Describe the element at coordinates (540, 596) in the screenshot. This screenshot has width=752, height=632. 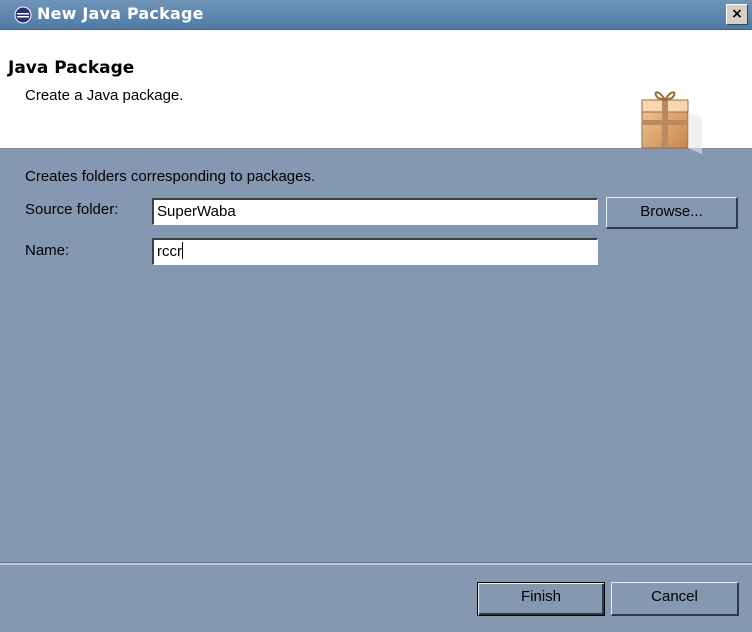
I see `finish-label: Finish` at that location.